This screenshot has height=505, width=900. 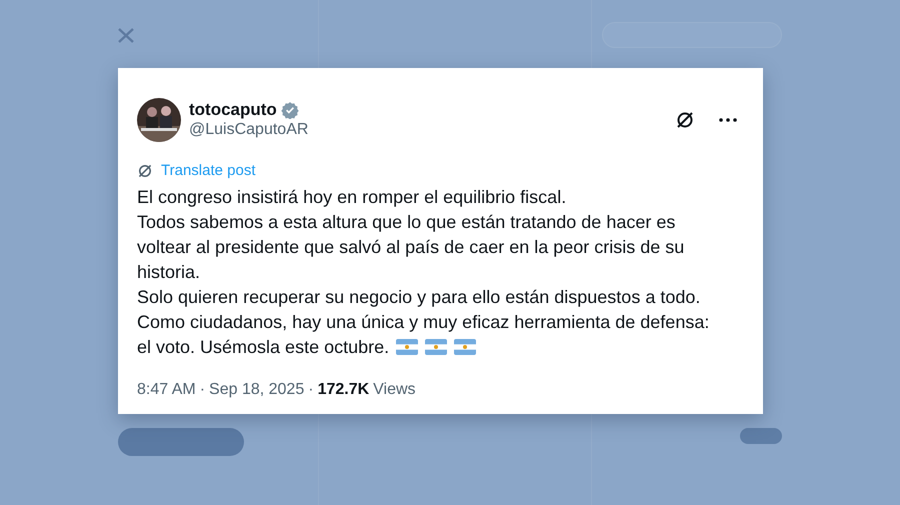 What do you see at coordinates (166, 390) in the screenshot?
I see `post-time: 8:47 AM` at bounding box center [166, 390].